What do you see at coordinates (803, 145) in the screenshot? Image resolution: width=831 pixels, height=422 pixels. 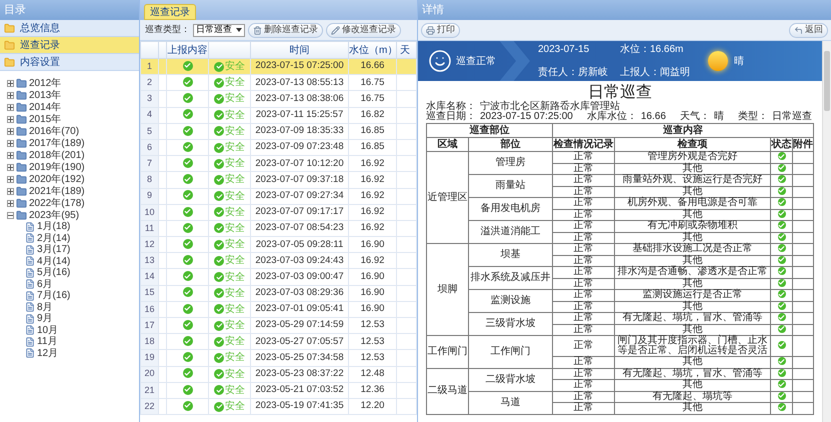 I see `column-header: 附件` at bounding box center [803, 145].